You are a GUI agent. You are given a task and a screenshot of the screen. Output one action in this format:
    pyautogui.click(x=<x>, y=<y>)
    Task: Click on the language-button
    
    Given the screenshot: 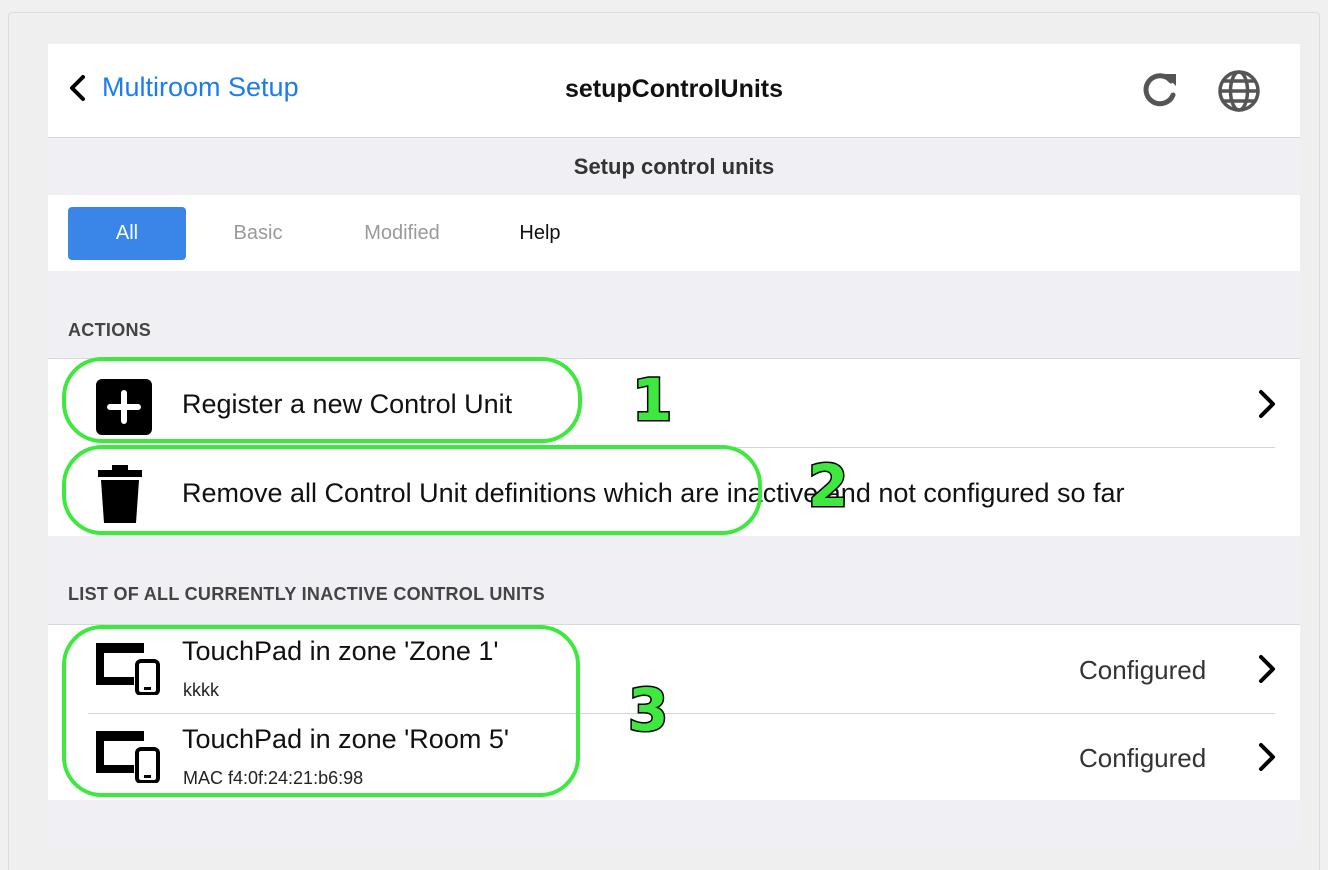 What is the action you would take?
    pyautogui.click(x=1239, y=93)
    